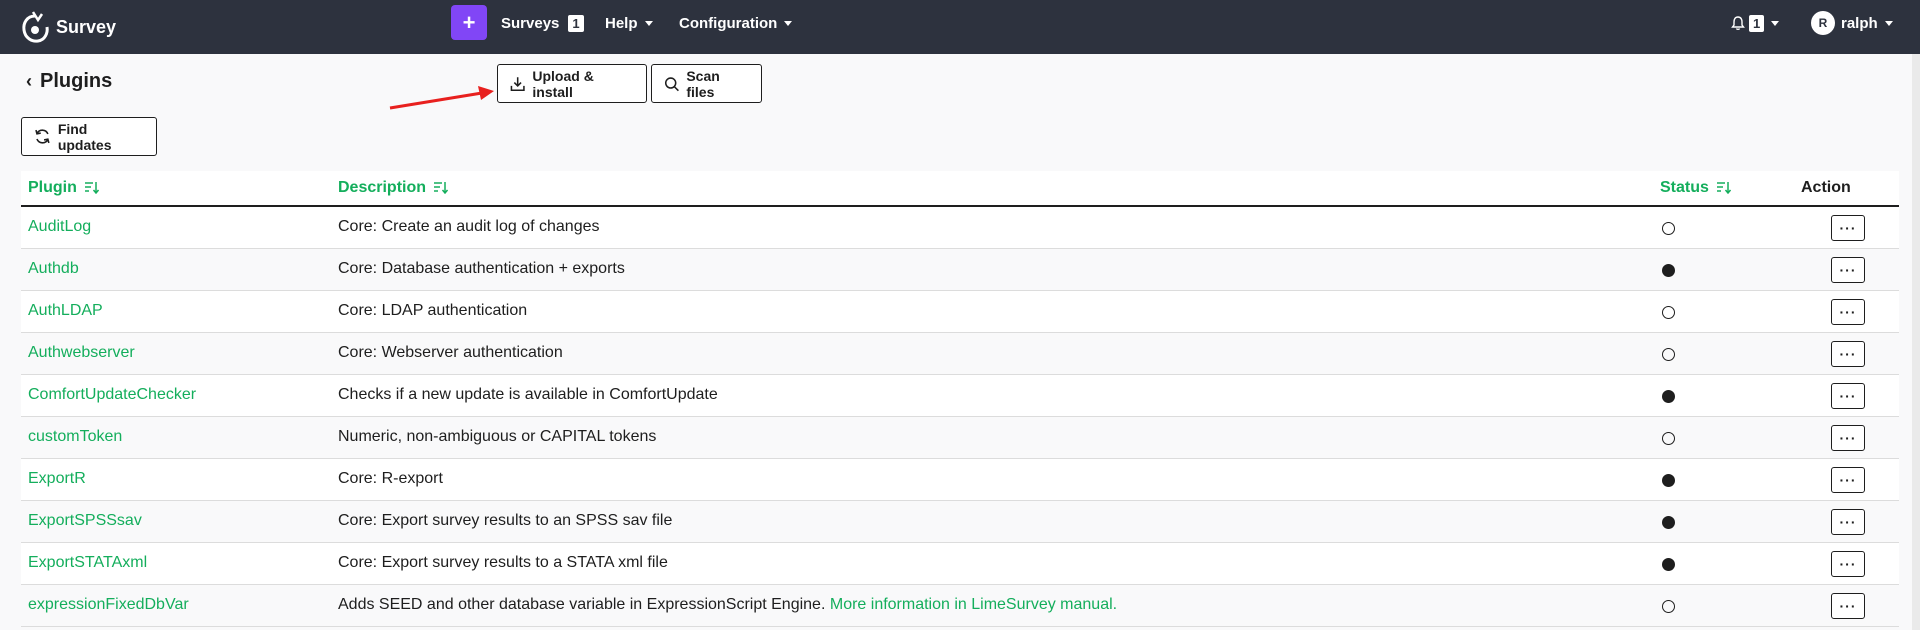  Describe the element at coordinates (441, 98) in the screenshot. I see `annotation-arrow-icon` at that location.